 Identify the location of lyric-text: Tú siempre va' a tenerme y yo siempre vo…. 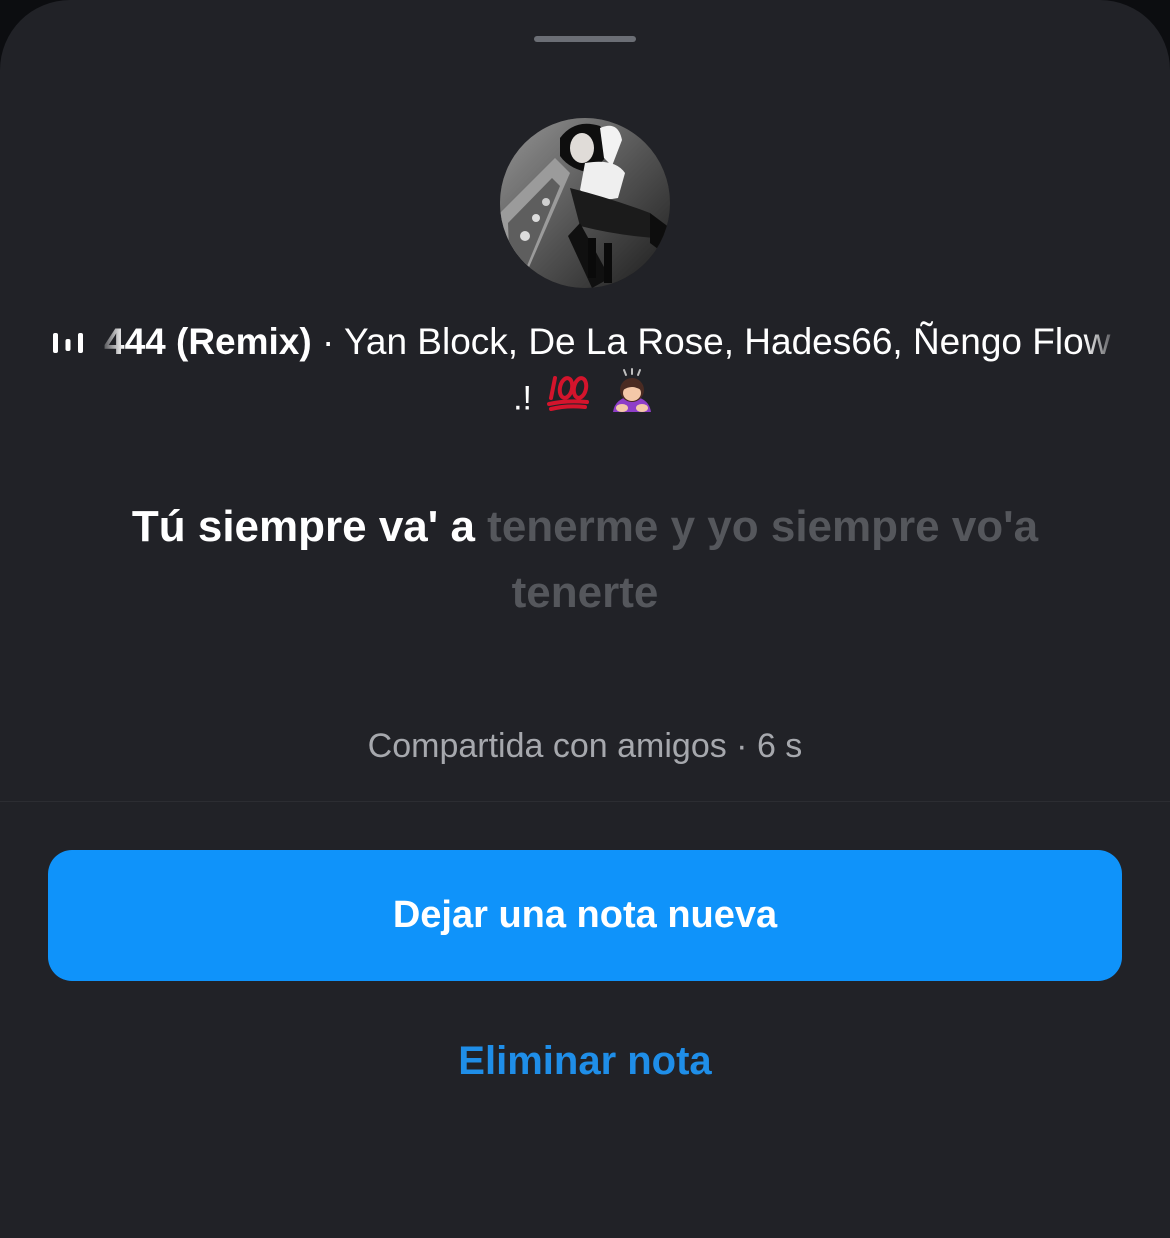
(585, 560).